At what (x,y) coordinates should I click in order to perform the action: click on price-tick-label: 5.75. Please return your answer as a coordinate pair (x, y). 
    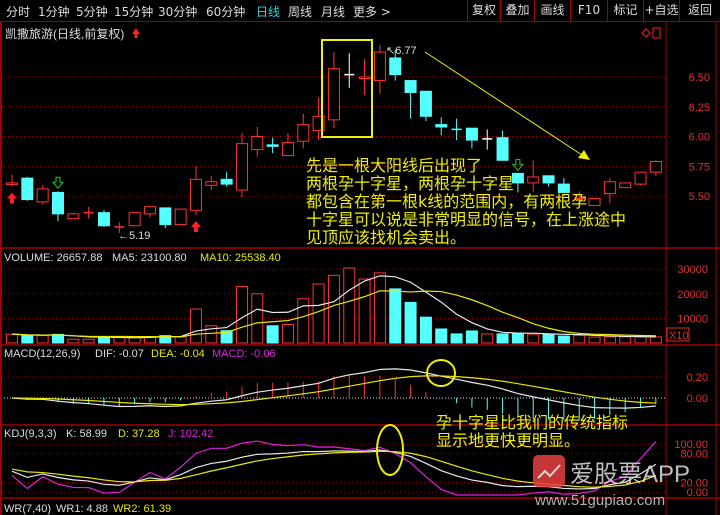
    Looking at the image, I should click on (699, 167).